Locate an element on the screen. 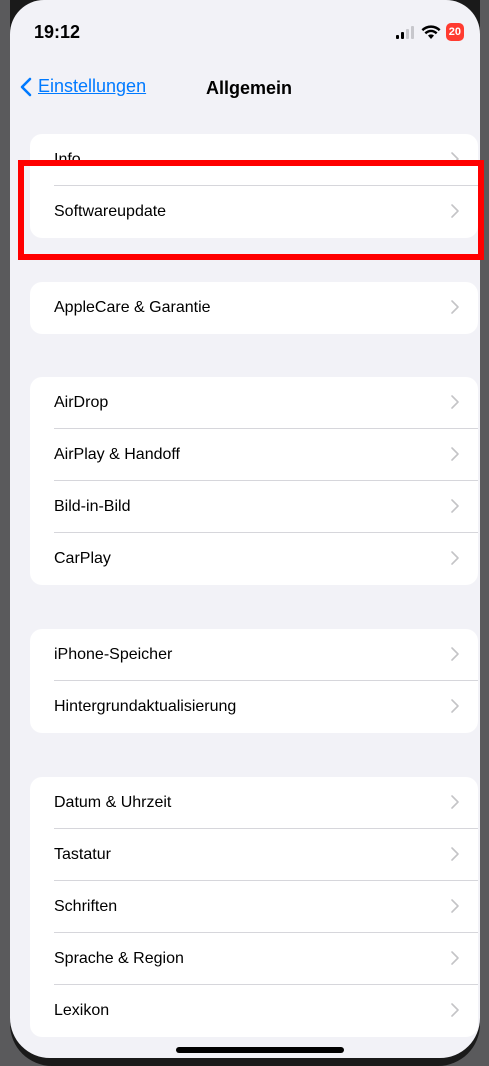 Image resolution: width=489 pixels, height=1066 pixels. chevron-left-icon is located at coordinates (26, 86).